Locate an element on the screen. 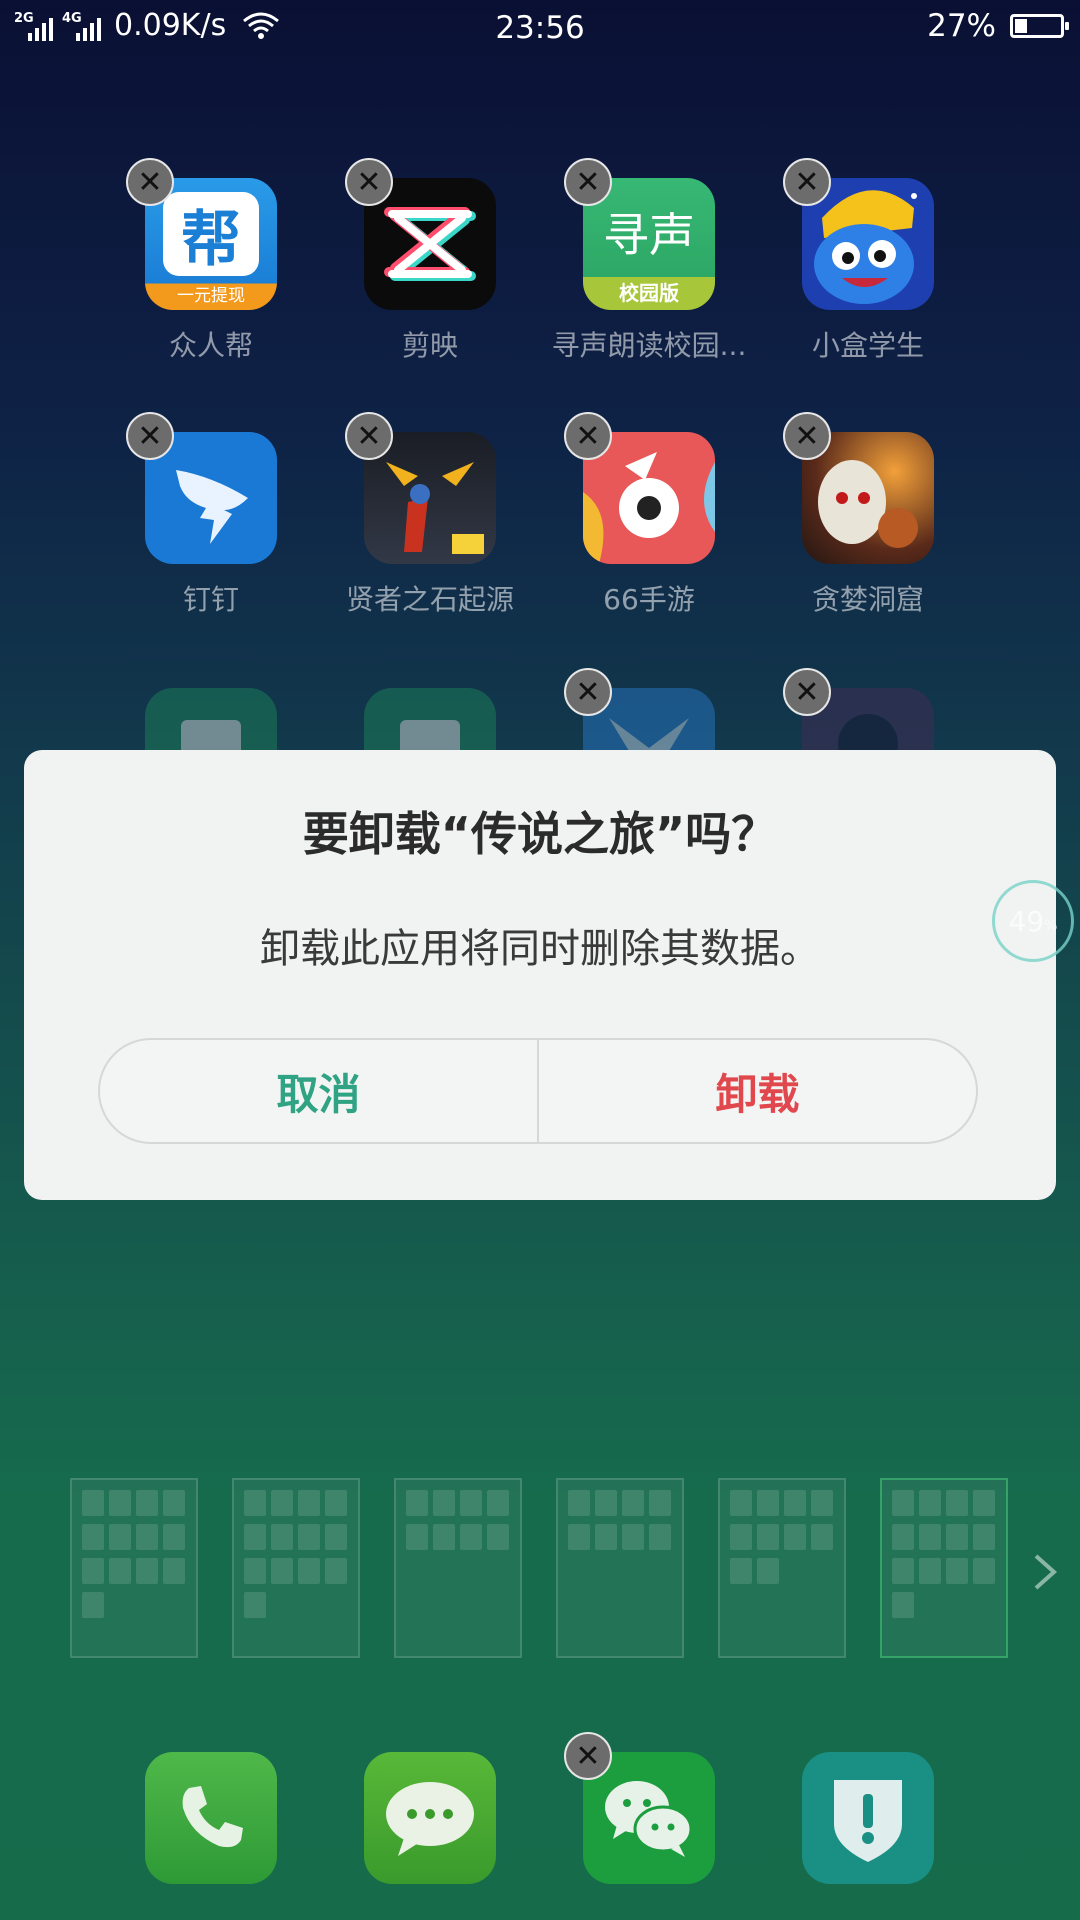 The image size is (1080, 1920). bubble-value: 49 is located at coordinates (1026, 921).